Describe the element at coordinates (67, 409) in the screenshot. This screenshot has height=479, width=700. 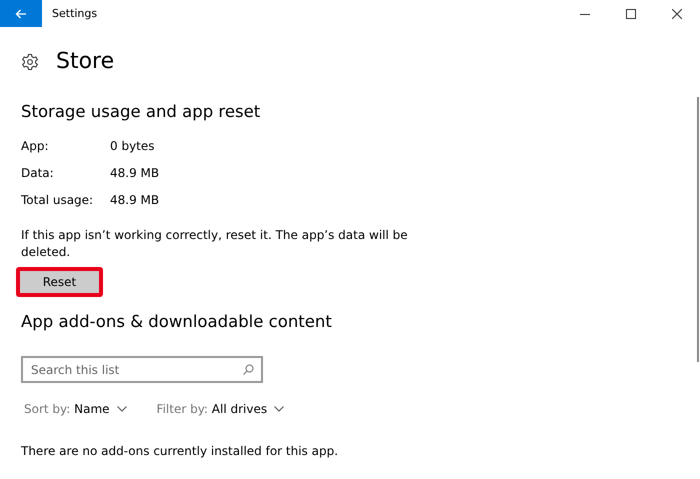
I see `sort-label: Sort by: Name` at that location.